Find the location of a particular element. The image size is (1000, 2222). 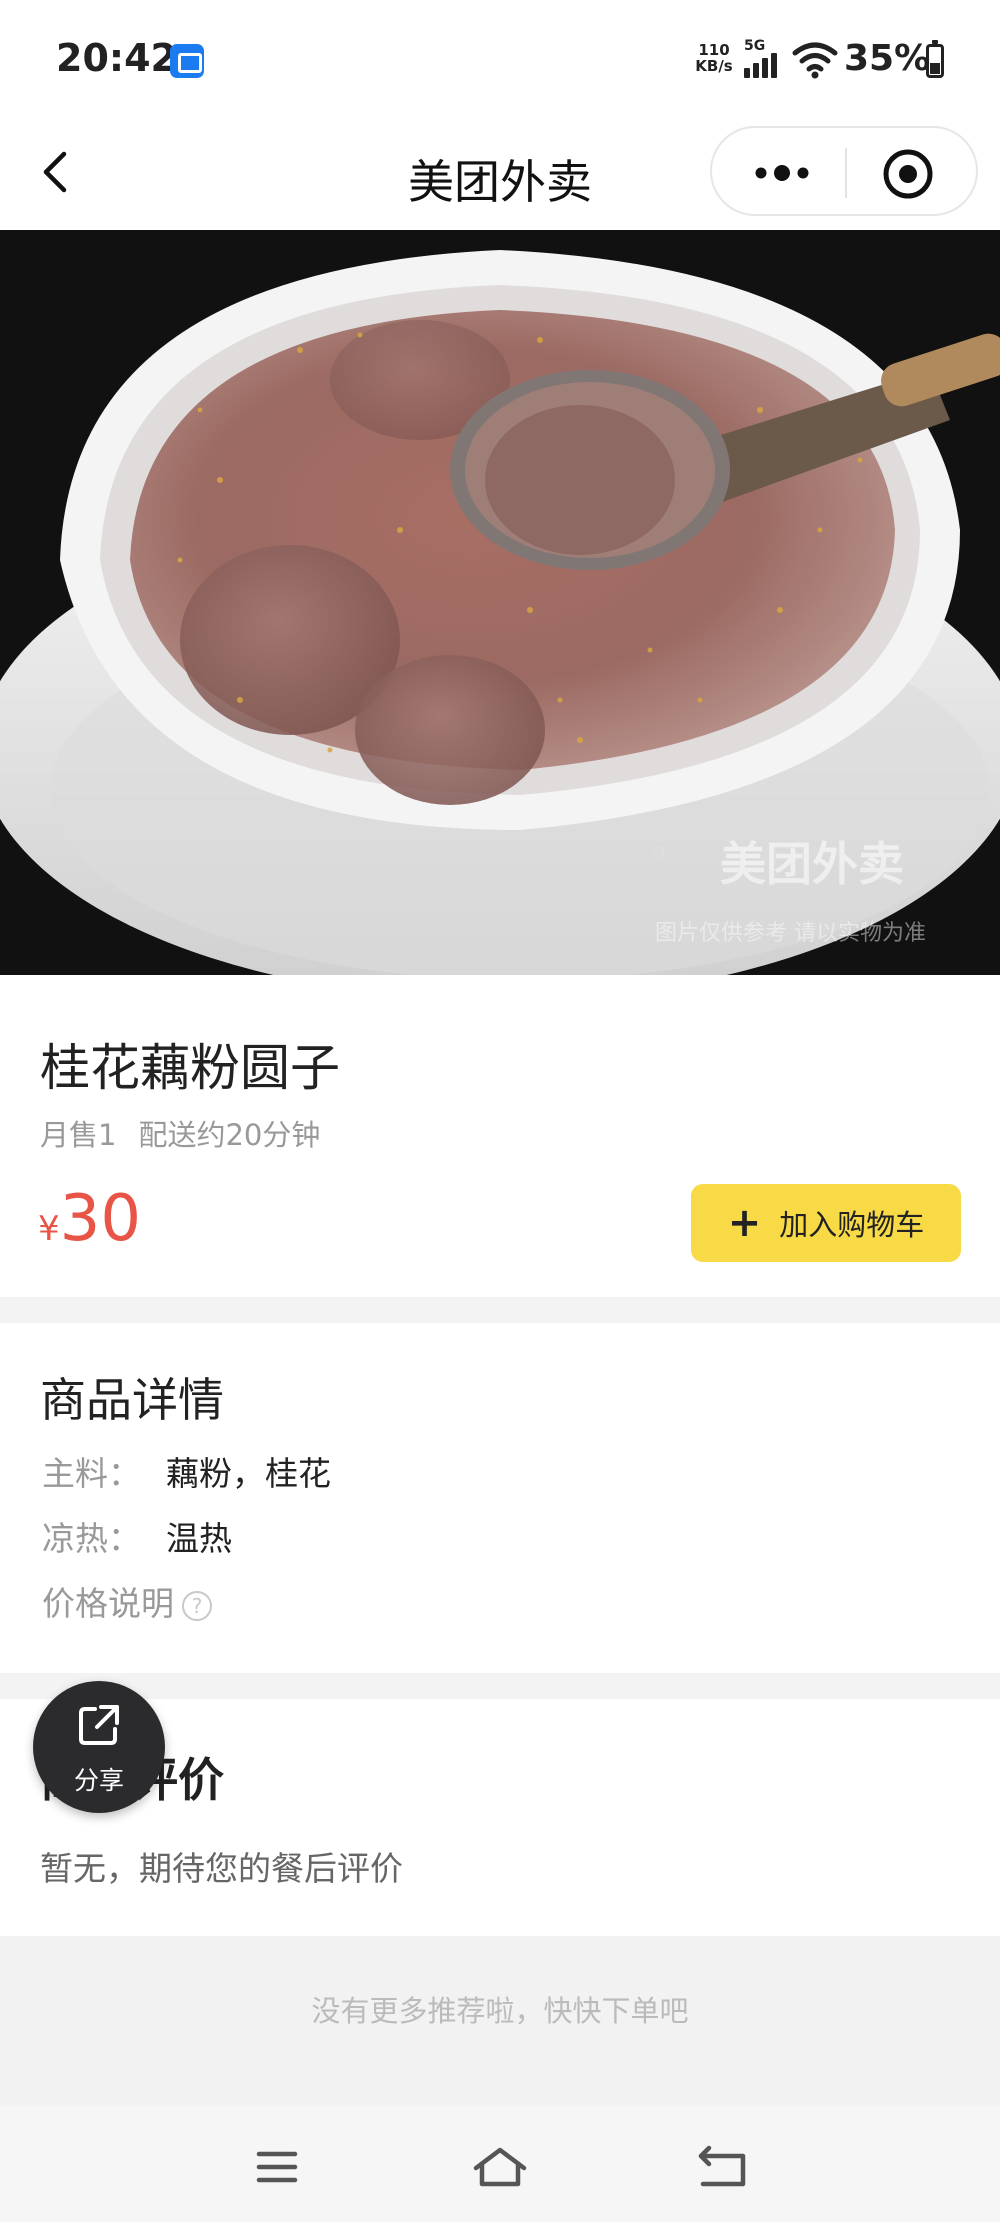

detail-row-temperature: 凉热： 温热 is located at coordinates (137, 1536).